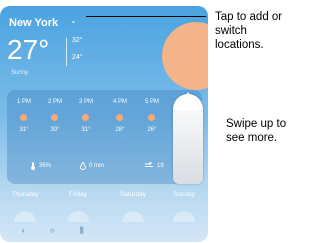  I want to click on sun-icon, so click(185, 56).